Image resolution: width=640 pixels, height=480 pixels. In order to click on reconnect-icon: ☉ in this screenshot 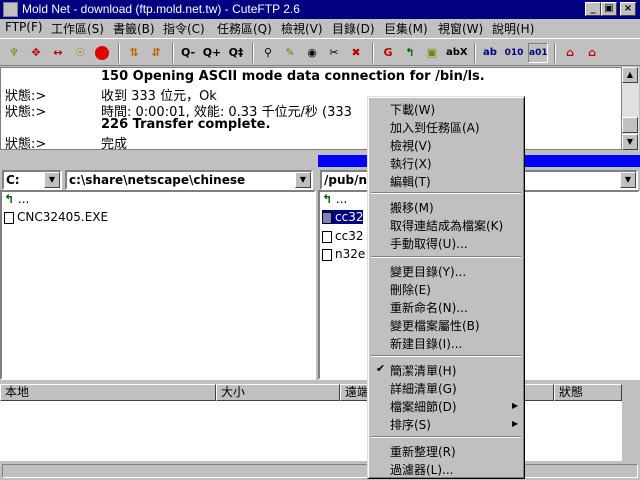, I will do `click(80, 53)`.